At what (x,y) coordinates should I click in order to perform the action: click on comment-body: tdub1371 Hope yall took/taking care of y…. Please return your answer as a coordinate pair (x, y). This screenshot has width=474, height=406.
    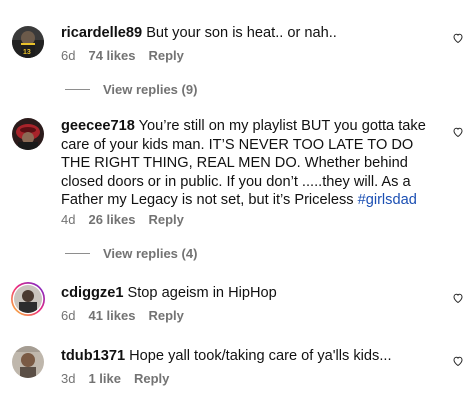
    Looking at the image, I should click on (247, 356).